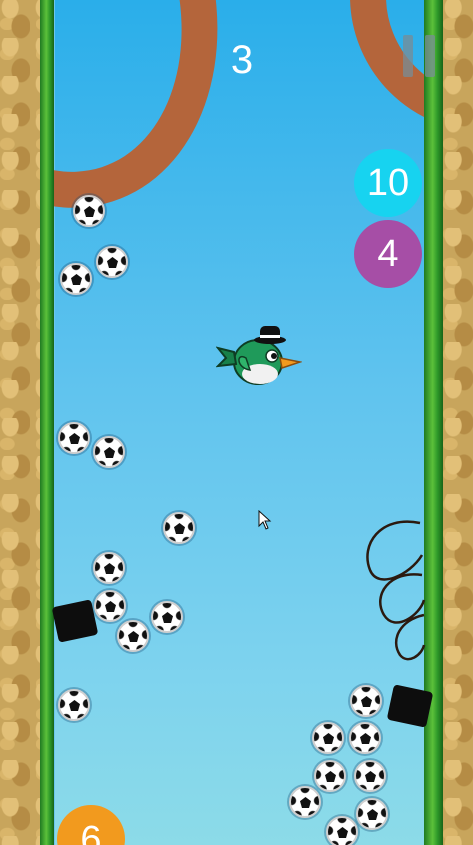 The width and height of the screenshot is (473, 845). What do you see at coordinates (396, 590) in the screenshot?
I see `barbed-wire-icon` at bounding box center [396, 590].